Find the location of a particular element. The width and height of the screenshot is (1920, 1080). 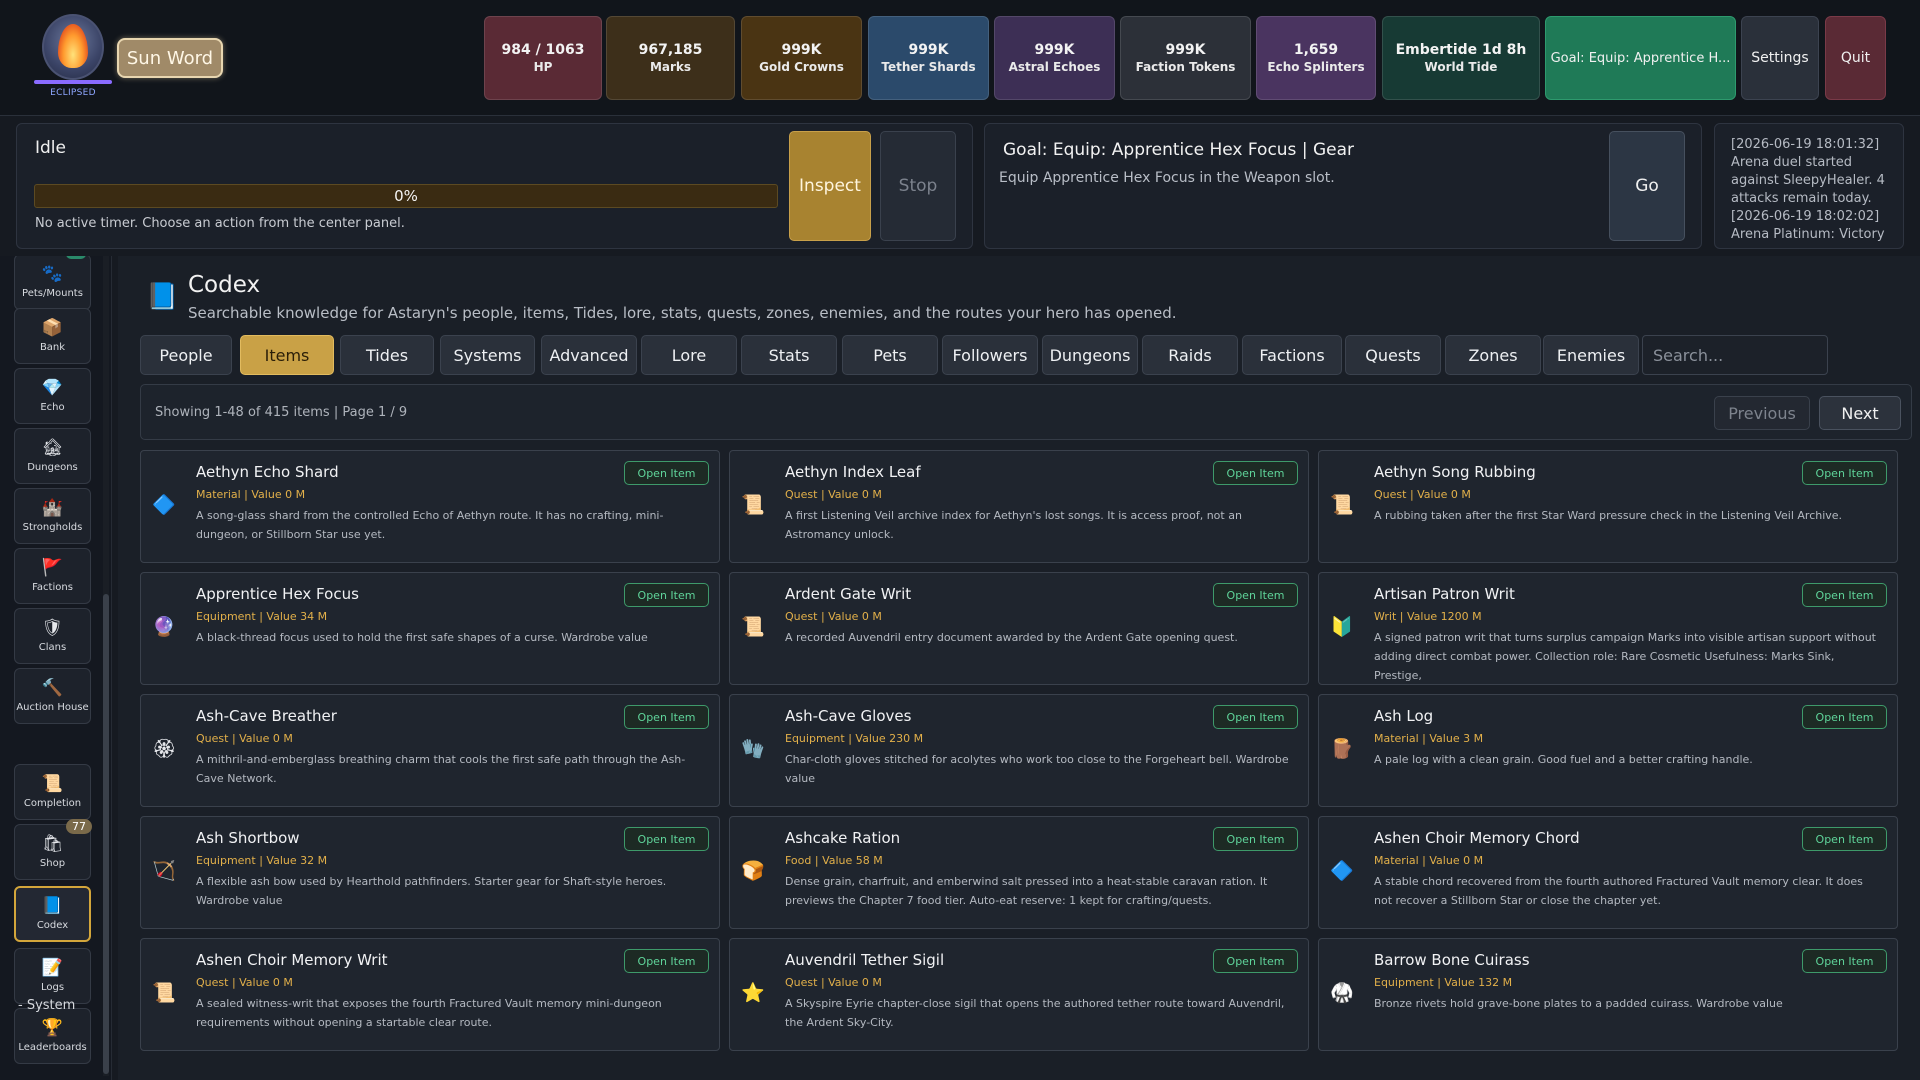

sidebar-item-auction-house: 🔨 Auction House is located at coordinates (52, 696).